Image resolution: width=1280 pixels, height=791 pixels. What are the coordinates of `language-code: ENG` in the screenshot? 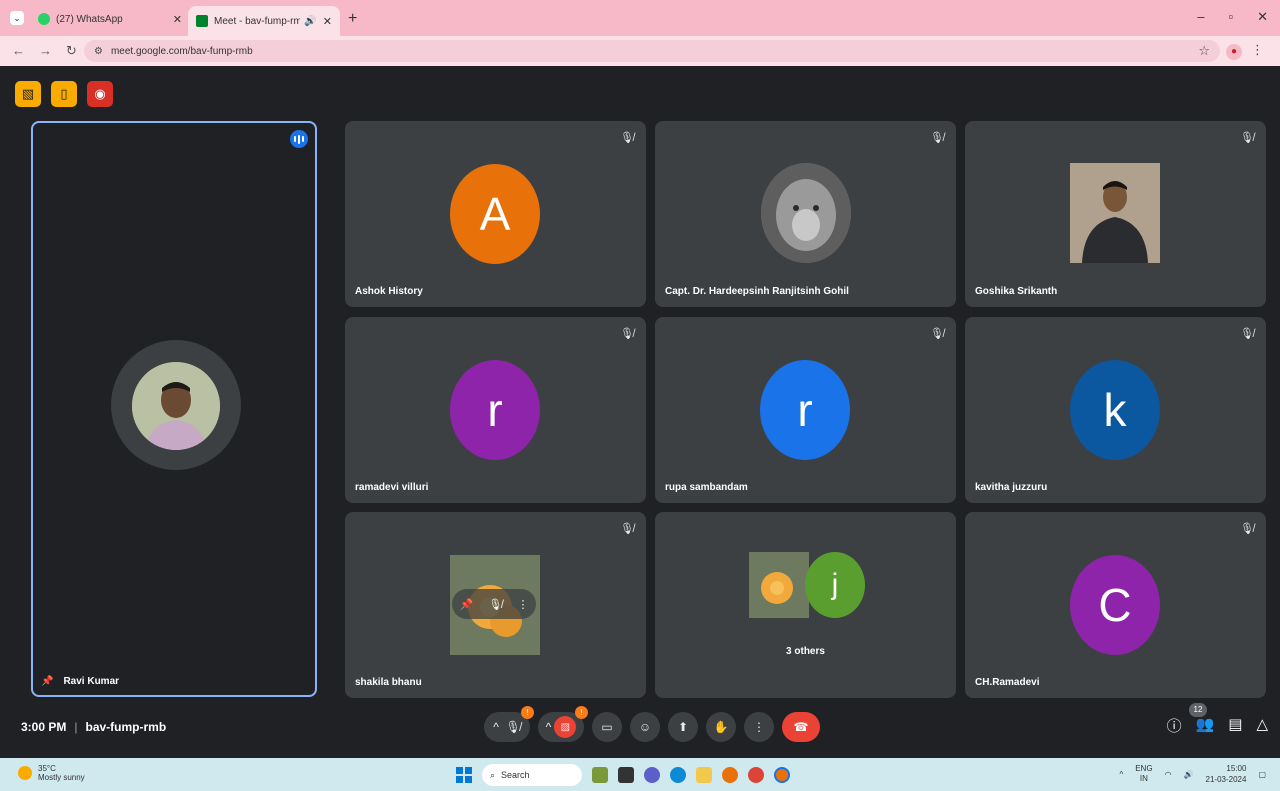 It's located at (1144, 768).